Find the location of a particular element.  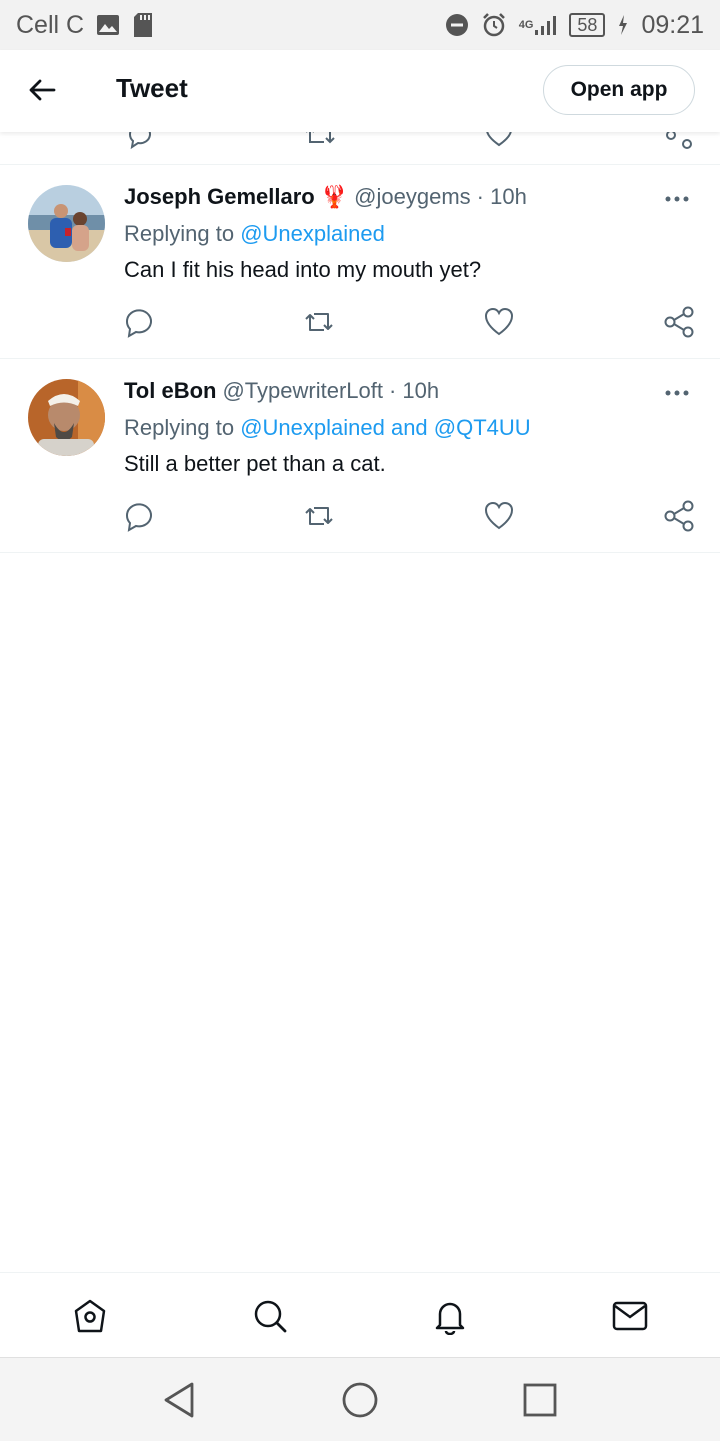

carrier-label: Cell C is located at coordinates (50, 24).